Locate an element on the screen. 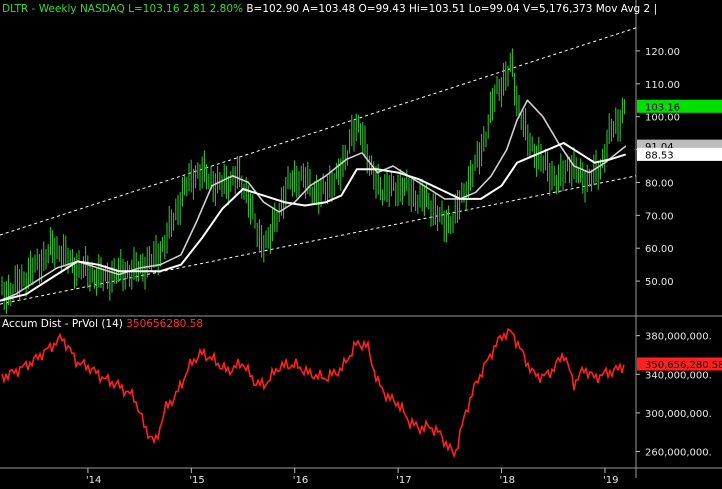 This screenshot has width=722, height=489. indicator-name: Accum Dist - PrVol (14) is located at coordinates (62, 324).